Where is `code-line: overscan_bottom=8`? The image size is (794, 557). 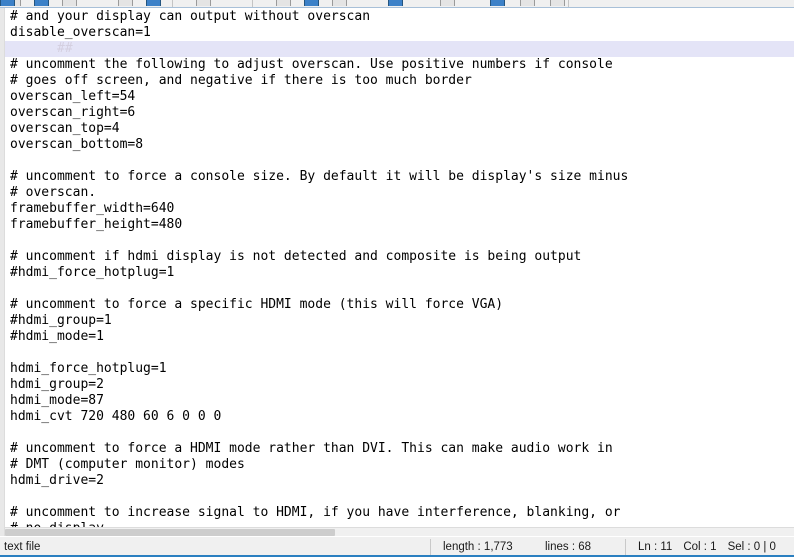 code-line: overscan_bottom=8 is located at coordinates (399, 145).